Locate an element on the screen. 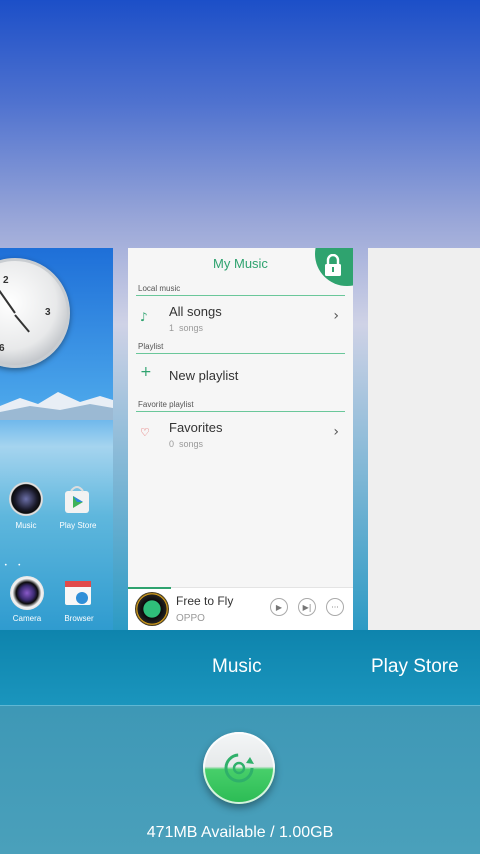 The height and width of the screenshot is (854, 480). song-title: Free to Fly is located at coordinates (205, 601).